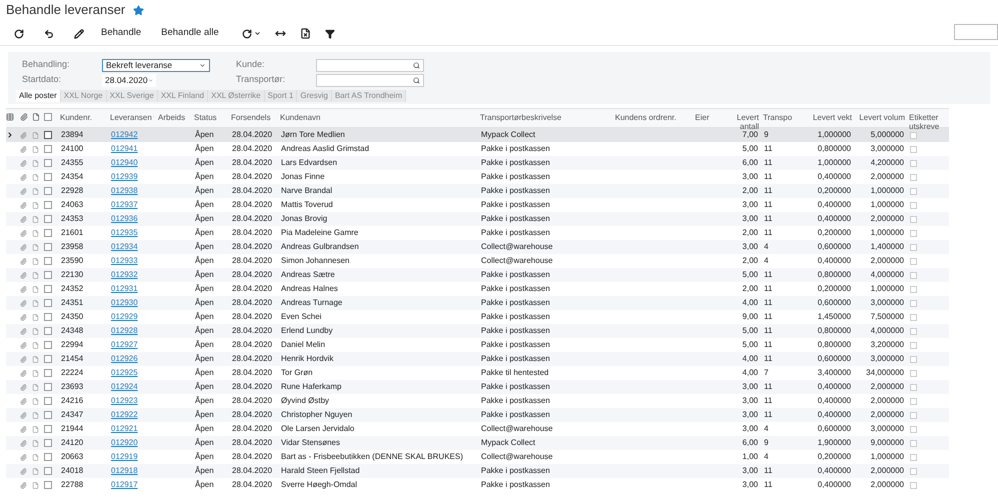 The width and height of the screenshot is (998, 502). Describe the element at coordinates (124, 190) in the screenshot. I see `delivery-link: 012938` at that location.